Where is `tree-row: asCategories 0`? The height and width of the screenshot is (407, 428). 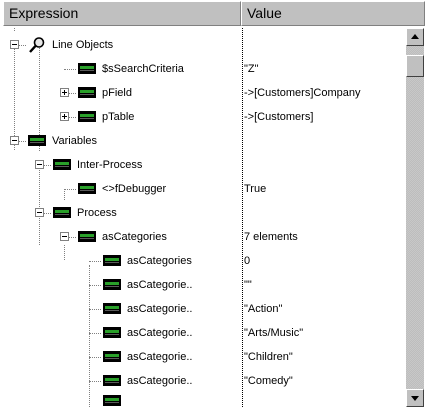 tree-row: asCategories 0 is located at coordinates (205, 261).